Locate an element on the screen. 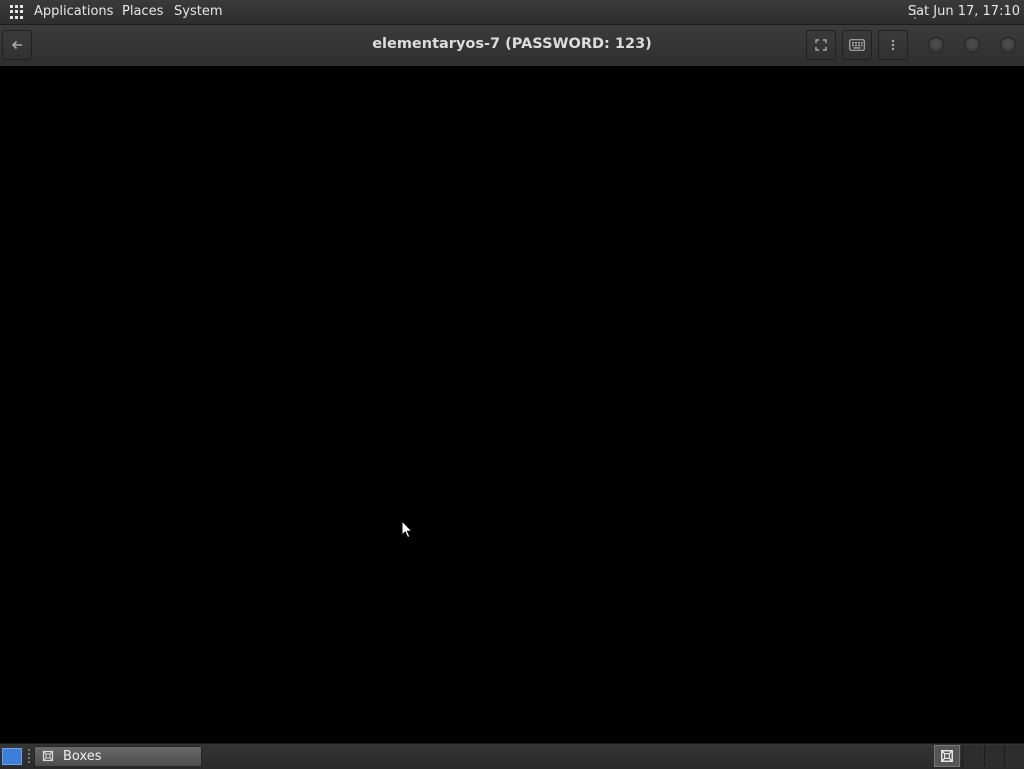 This screenshot has width=1024, height=769. menu-button is located at coordinates (893, 45).